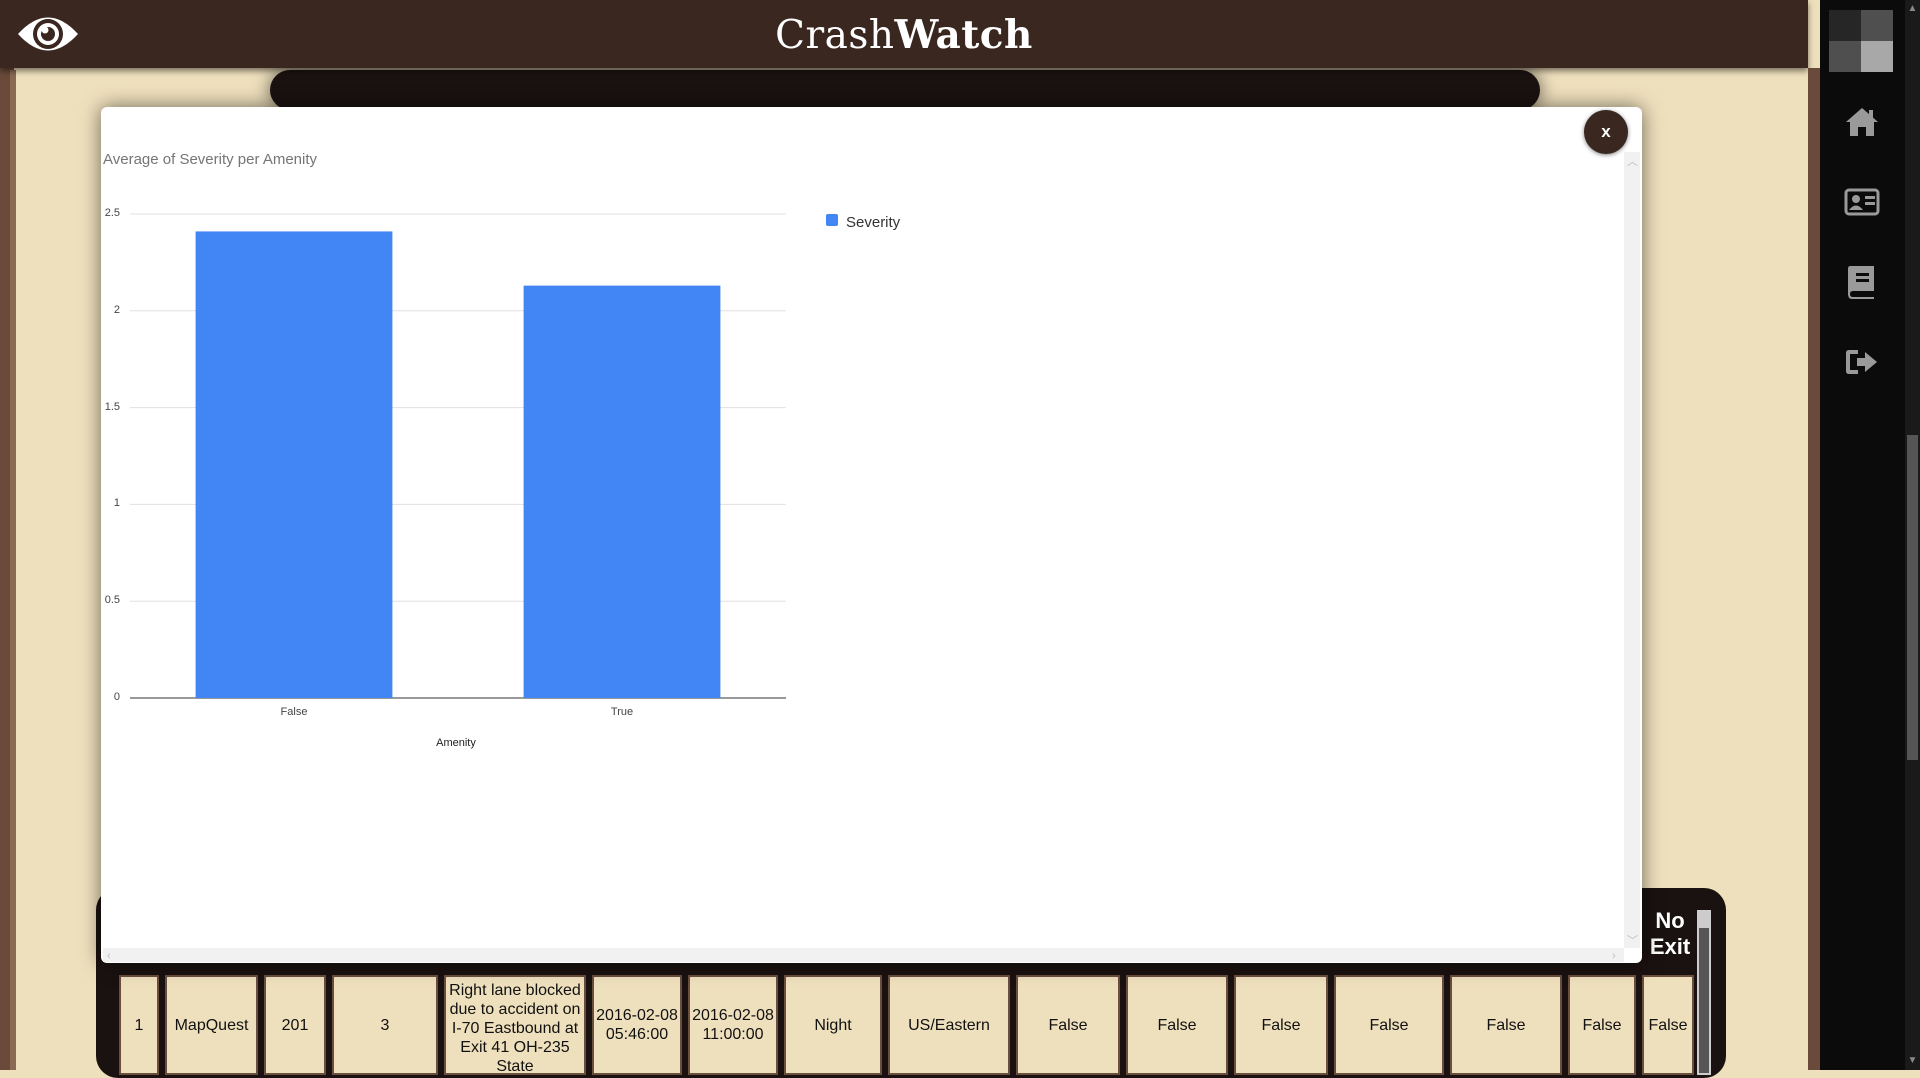 The image size is (1920, 1078). I want to click on bar-true, so click(622, 491).